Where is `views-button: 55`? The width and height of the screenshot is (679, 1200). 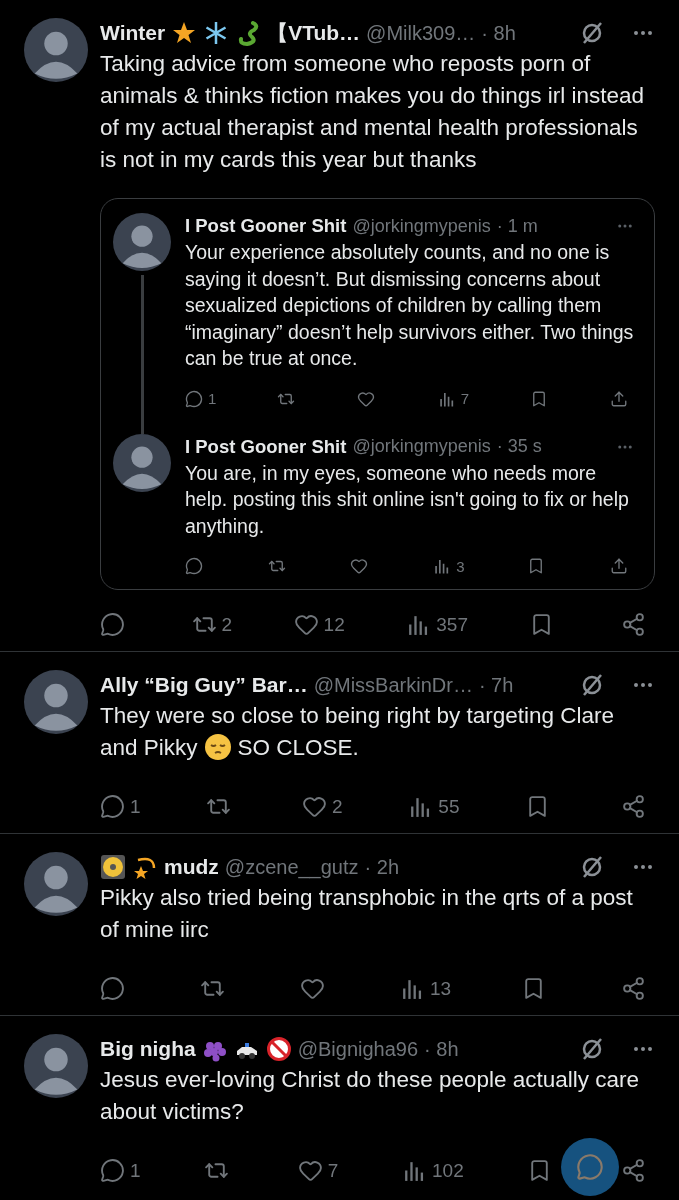
views-button: 55 is located at coordinates (434, 806).